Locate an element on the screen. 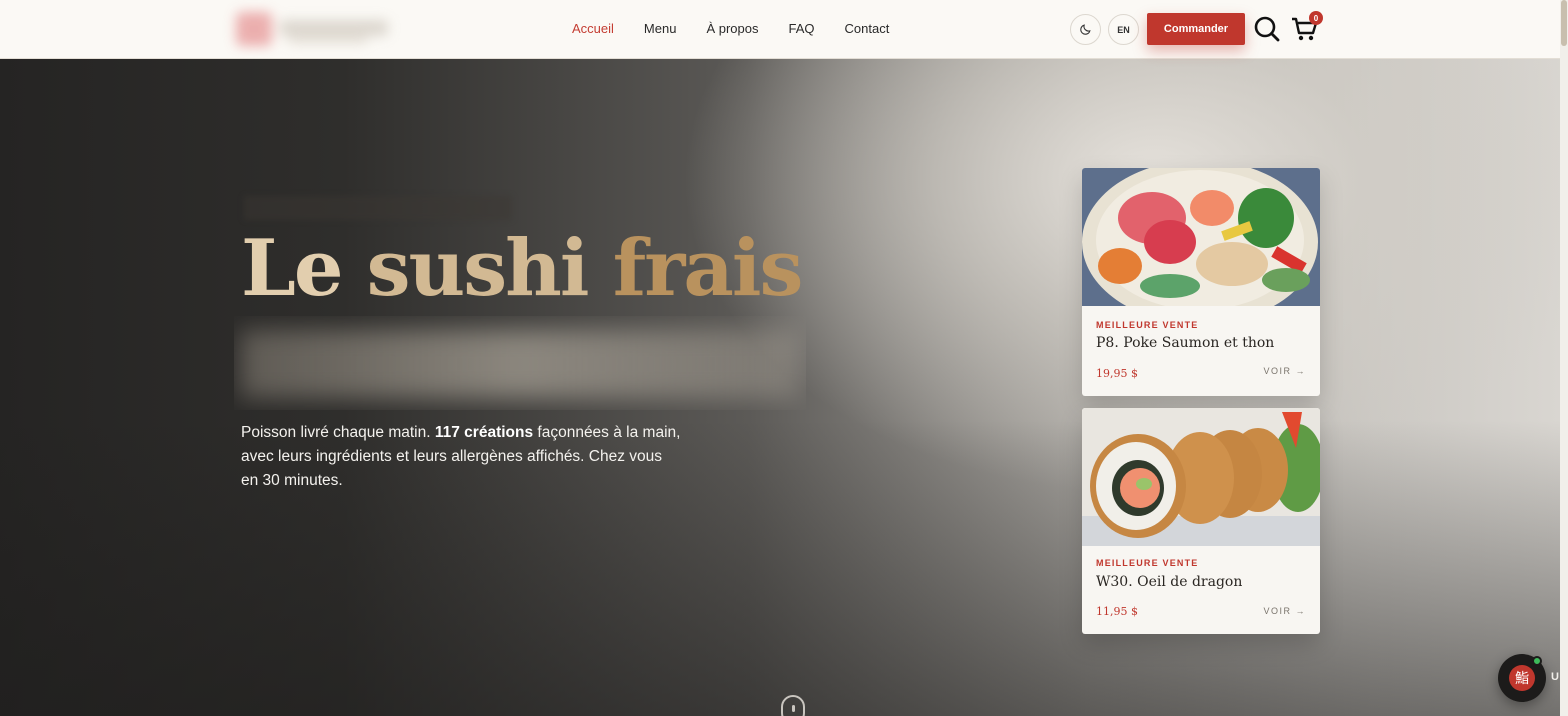 This screenshot has width=1568, height=716. hero-text-part: Poisson livré chaque matin. is located at coordinates (338, 432).